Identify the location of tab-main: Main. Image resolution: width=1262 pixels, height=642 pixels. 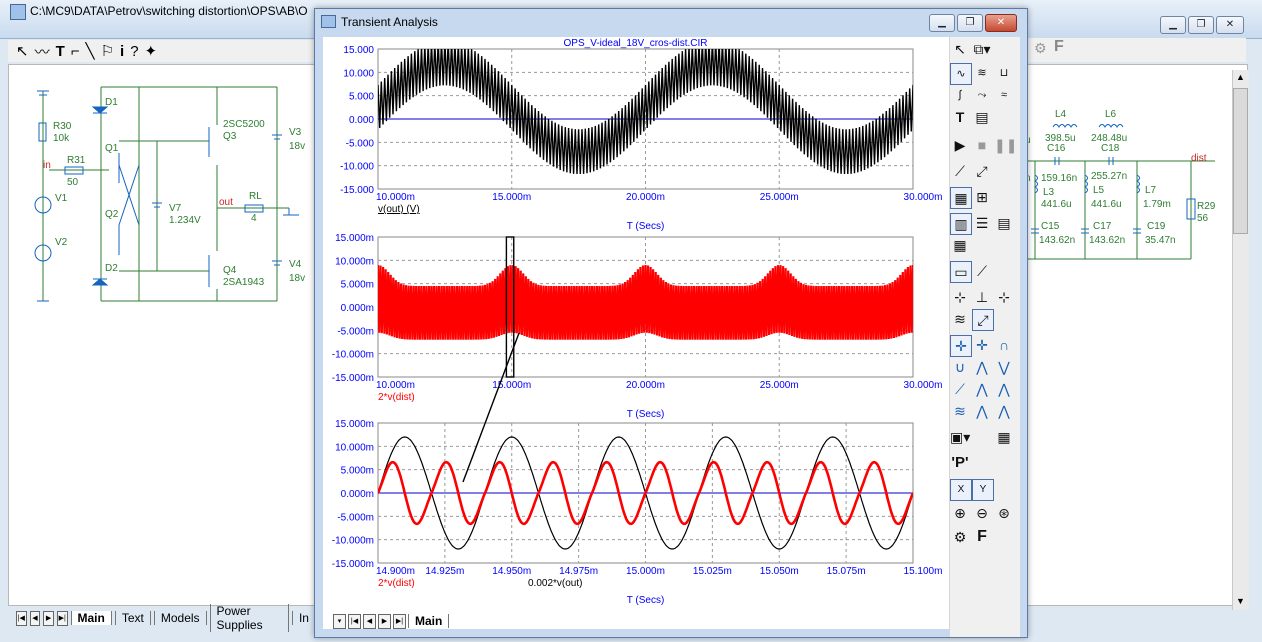
(91, 618).